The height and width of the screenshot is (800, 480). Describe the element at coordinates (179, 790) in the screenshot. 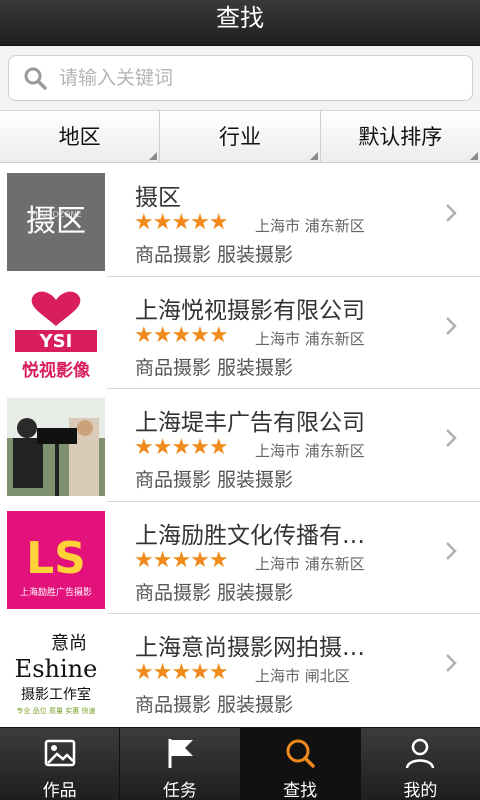

I see `tab-label: 任务` at that location.